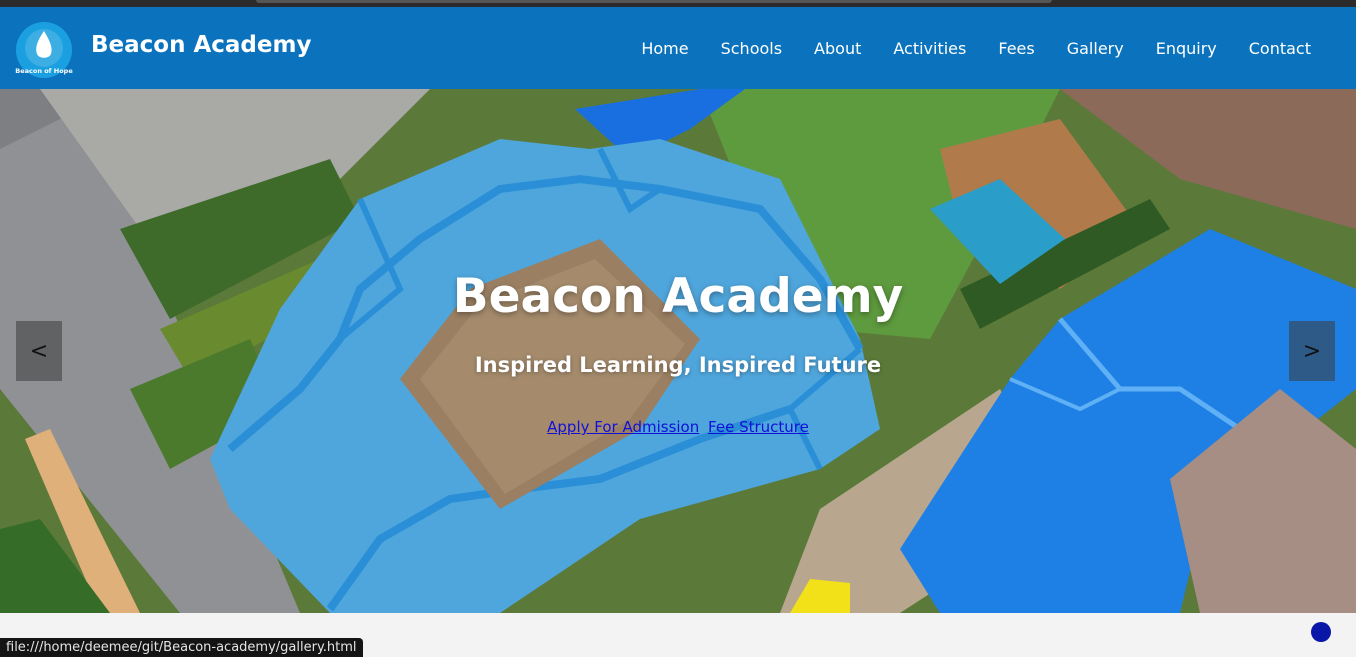 The width and height of the screenshot is (1356, 657). I want to click on chat-widget-dot, so click(1321, 632).